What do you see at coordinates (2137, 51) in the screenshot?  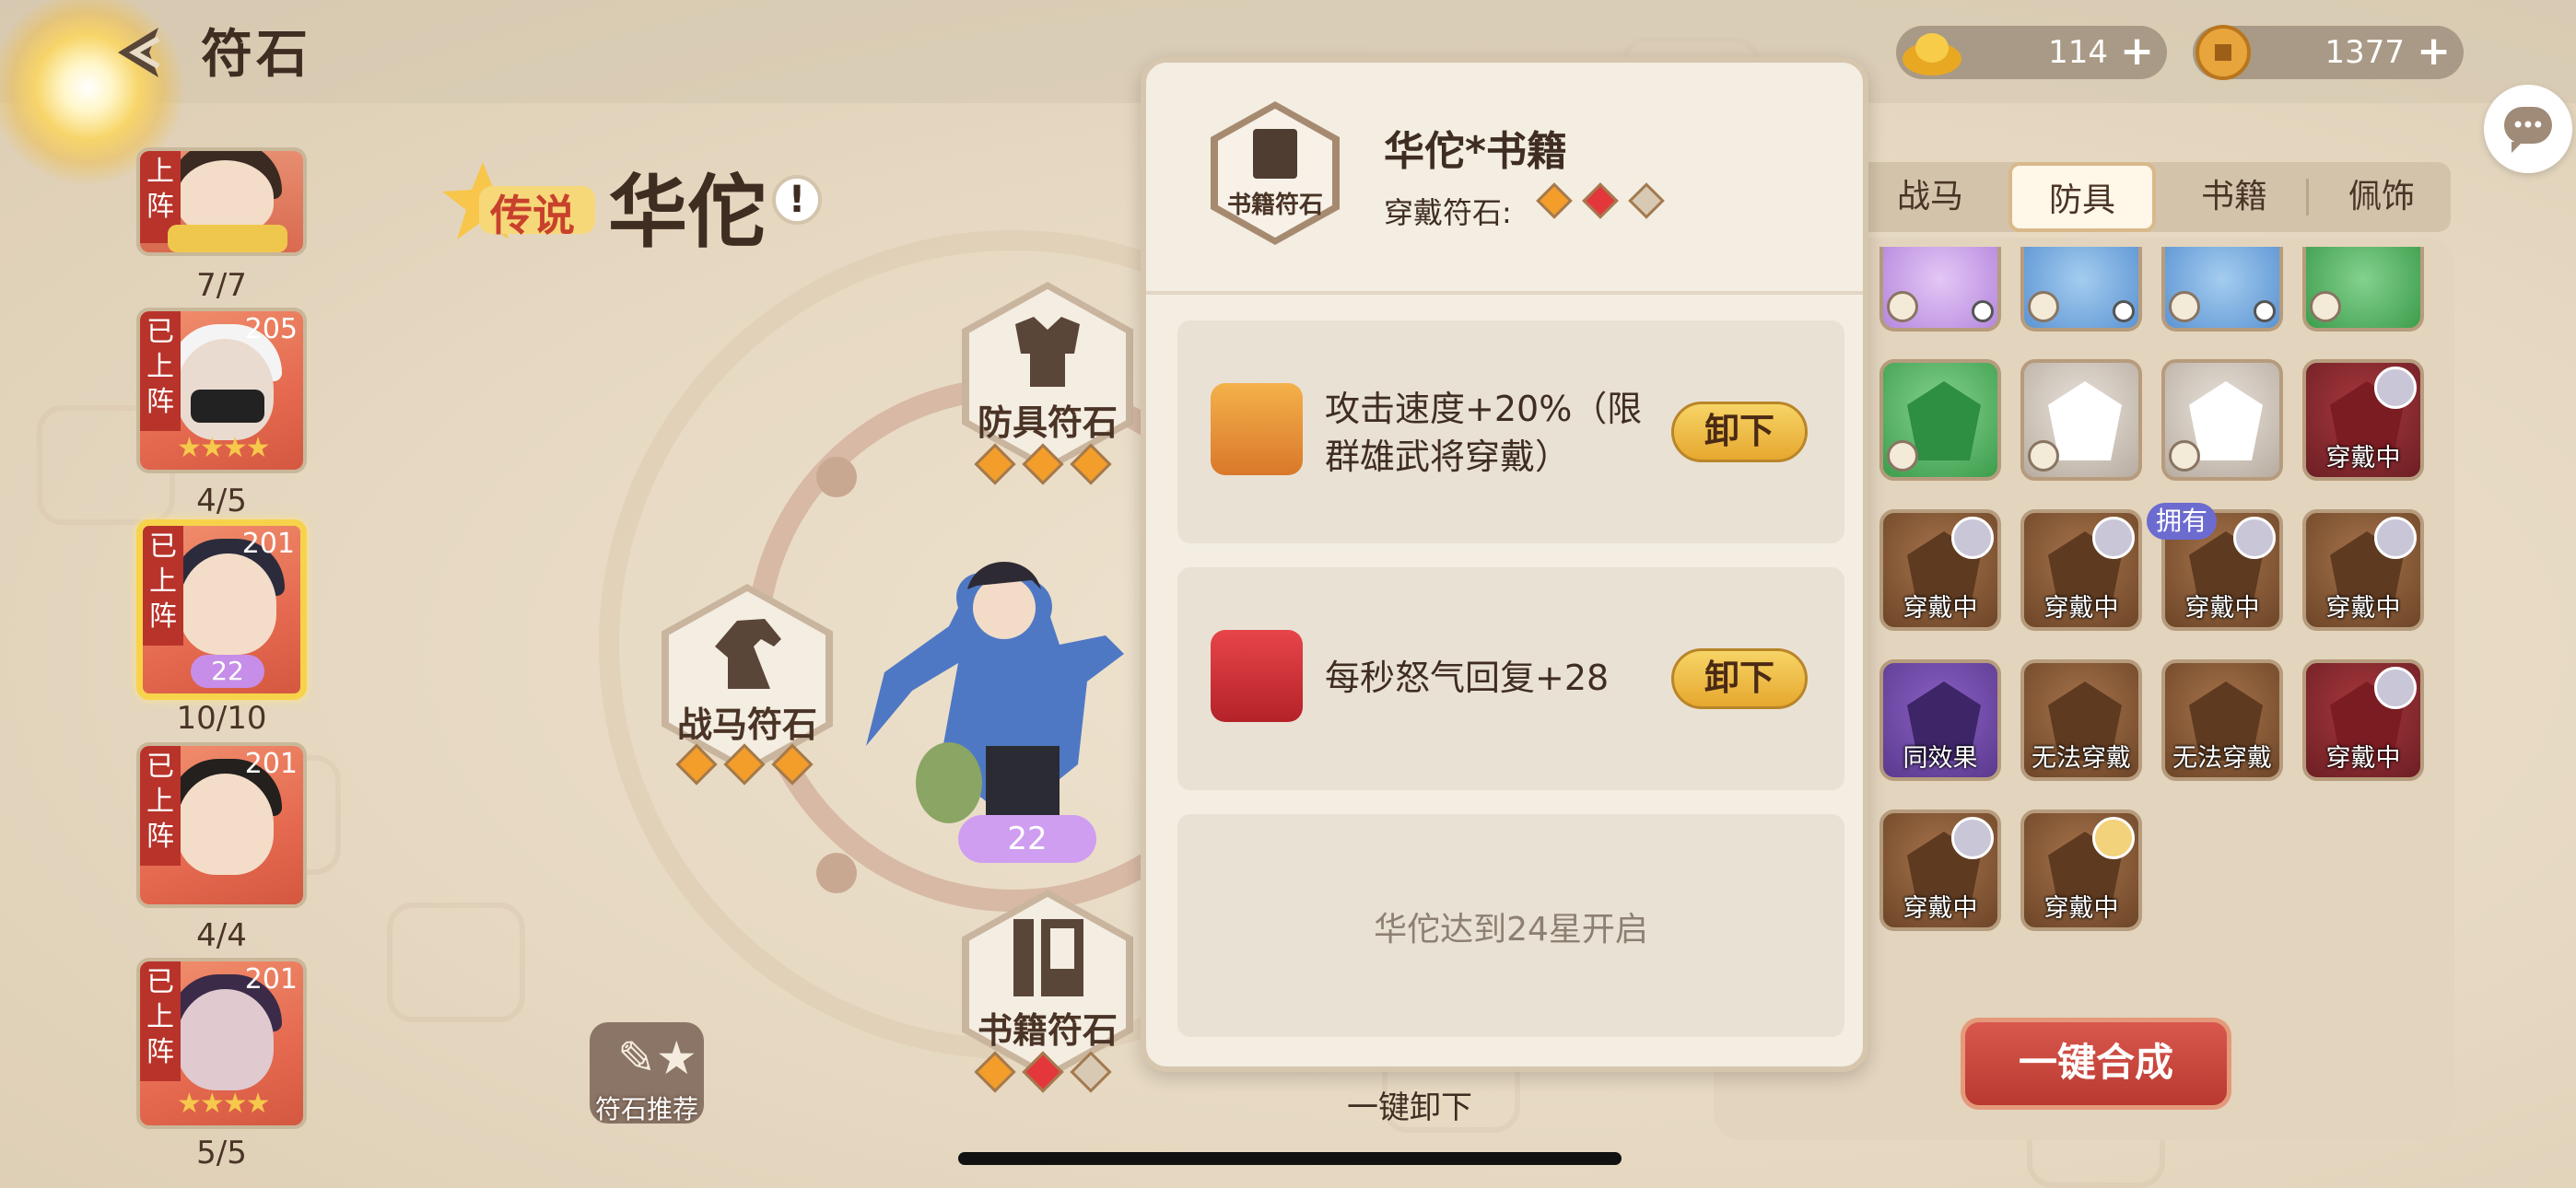 I see `add-gold-button: +` at bounding box center [2137, 51].